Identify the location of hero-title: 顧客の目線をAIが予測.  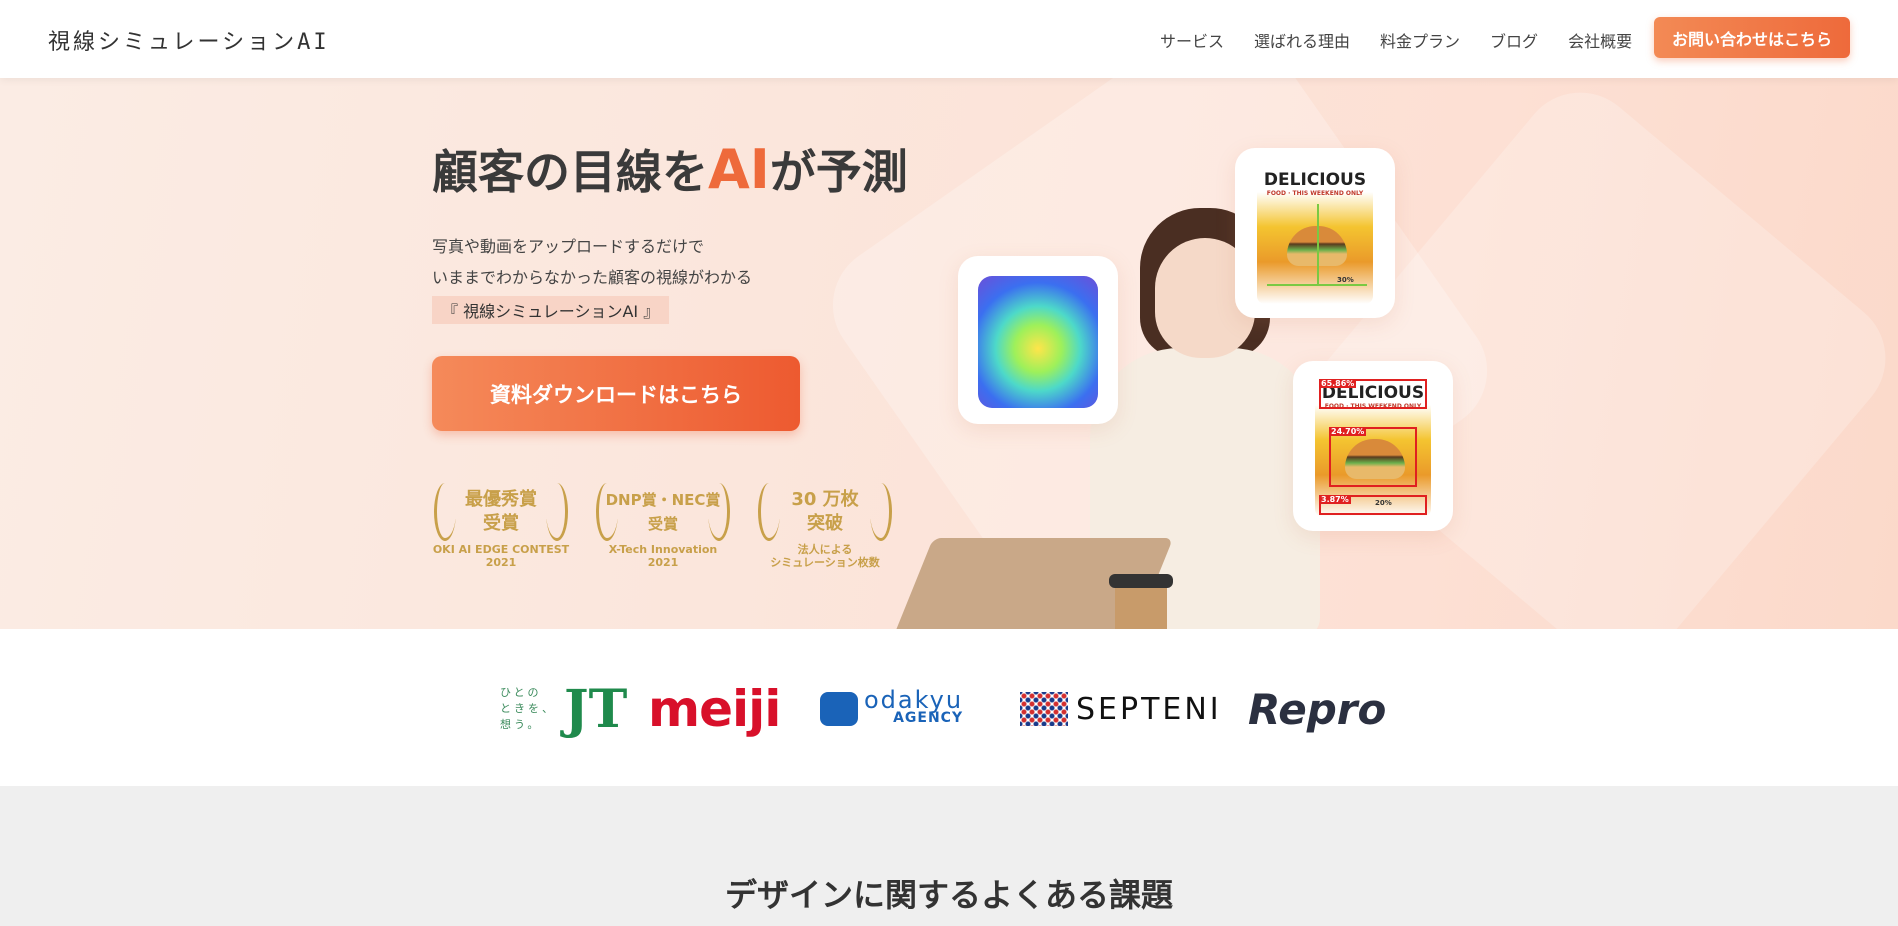
(670, 169).